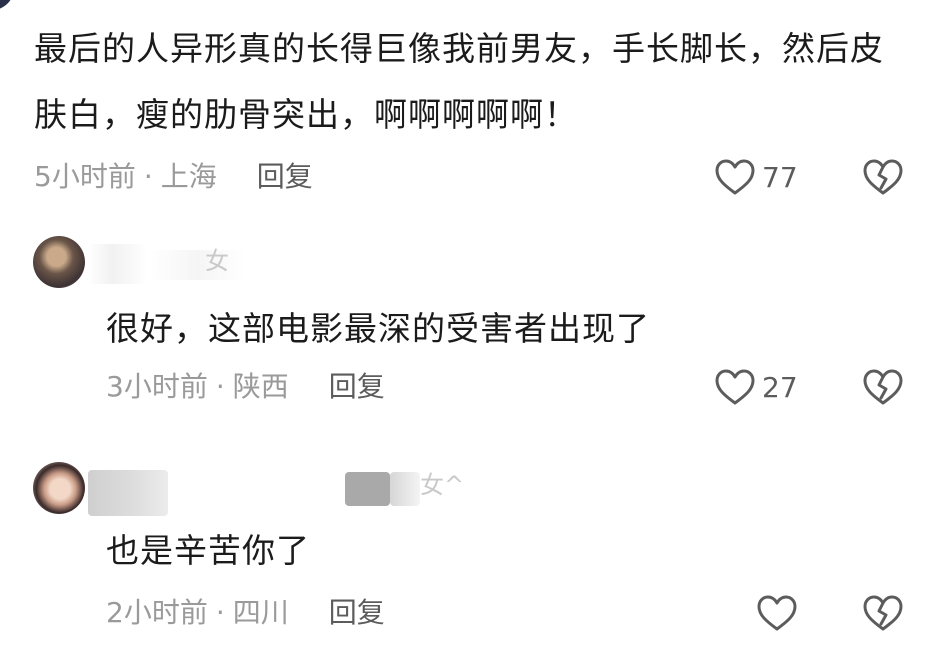 The width and height of the screenshot is (952, 661). I want to click on comment-meta: 2小时前 · 四川 回复, so click(245, 613).